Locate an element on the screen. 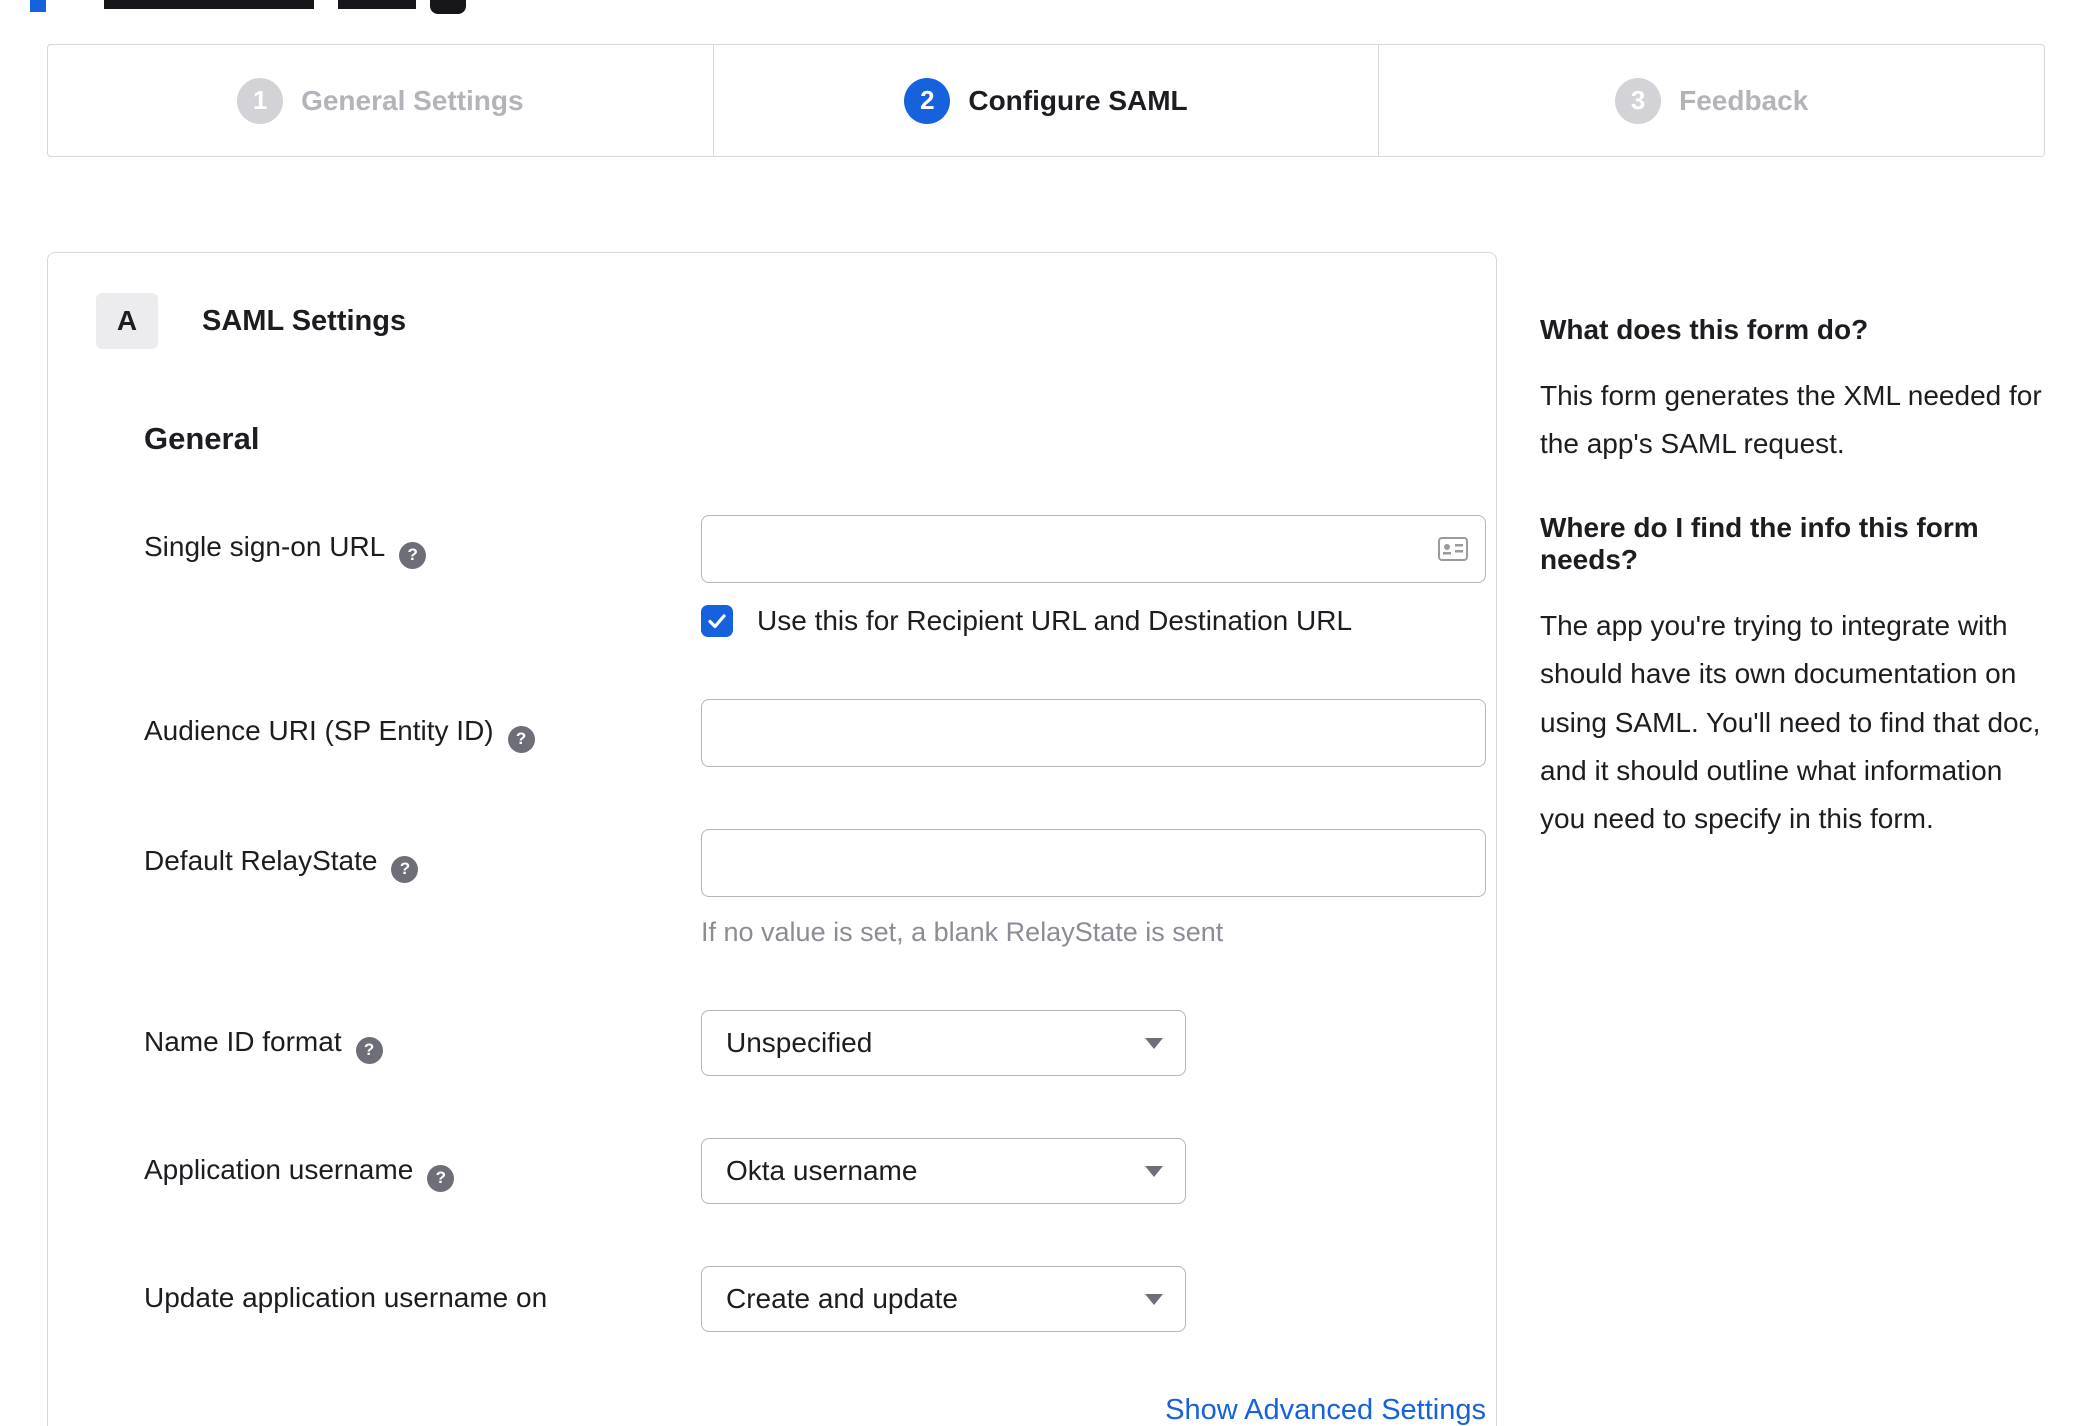 The image size is (2092, 1426). sso-url-input-wrap is located at coordinates (1093, 549).